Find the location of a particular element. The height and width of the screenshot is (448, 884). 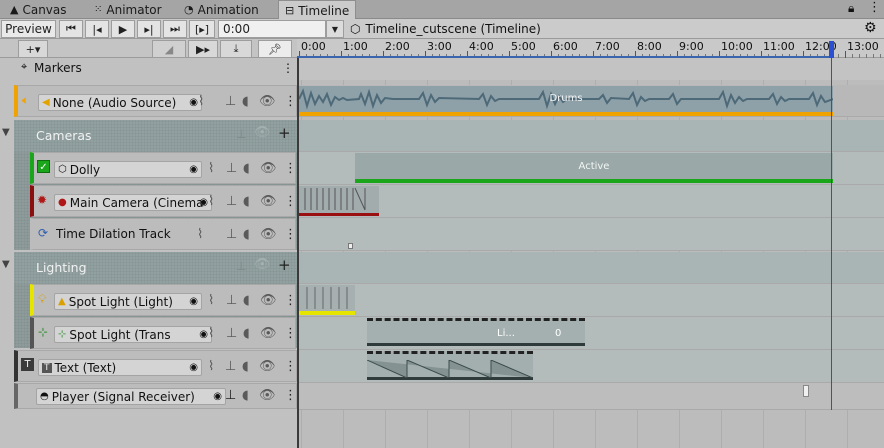

spot-light-track-binding: ▲ Spot Light (Light) ◉ is located at coordinates (128, 301).